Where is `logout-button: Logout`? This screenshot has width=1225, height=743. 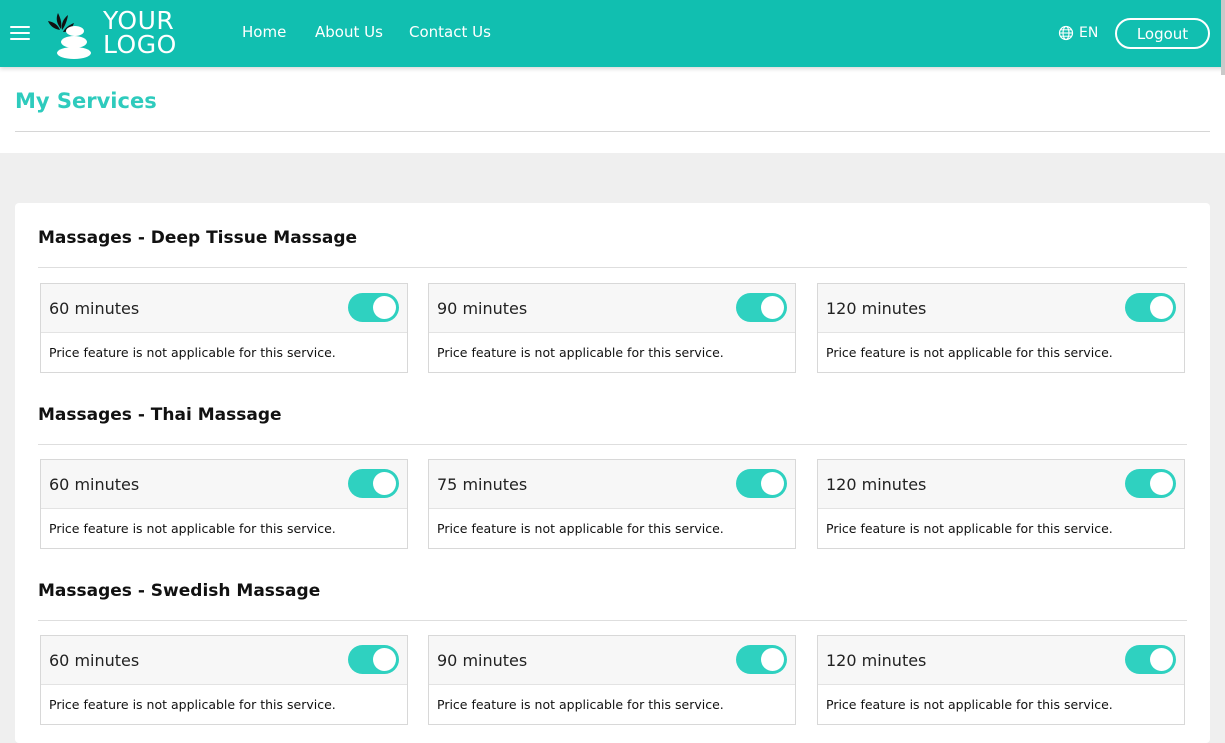
logout-button: Logout is located at coordinates (1162, 33).